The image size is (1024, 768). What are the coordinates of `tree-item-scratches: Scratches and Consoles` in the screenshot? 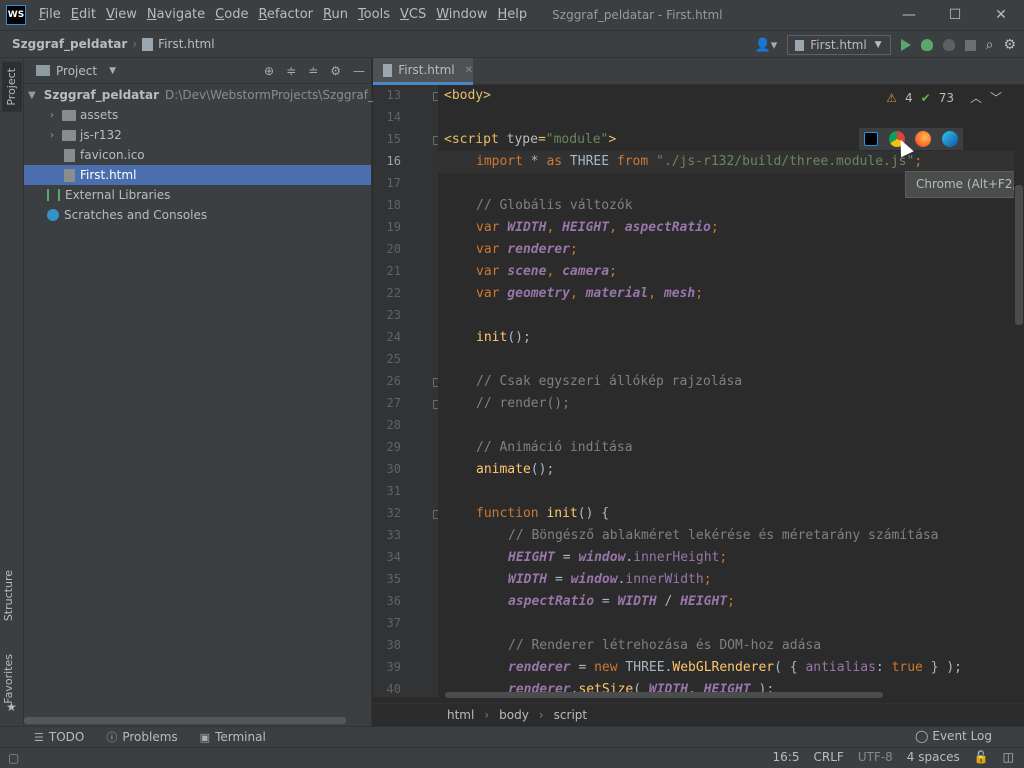 It's located at (197, 215).